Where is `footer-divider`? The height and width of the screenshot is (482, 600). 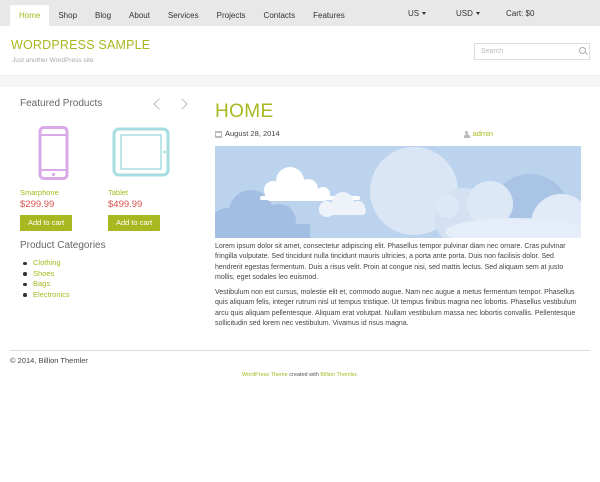 footer-divider is located at coordinates (300, 350).